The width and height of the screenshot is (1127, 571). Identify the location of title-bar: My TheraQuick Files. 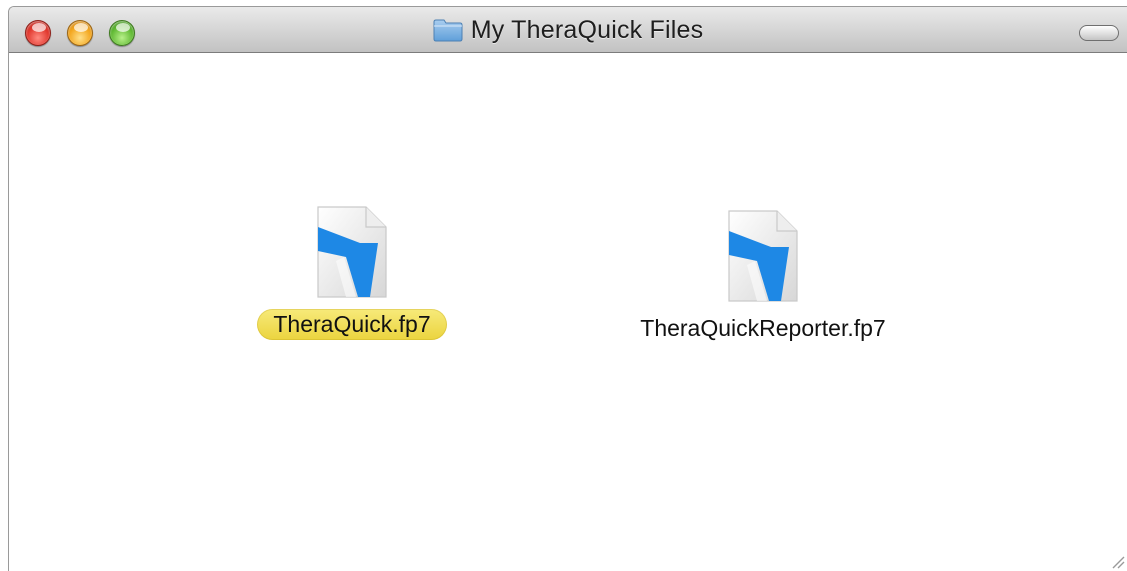
(568, 30).